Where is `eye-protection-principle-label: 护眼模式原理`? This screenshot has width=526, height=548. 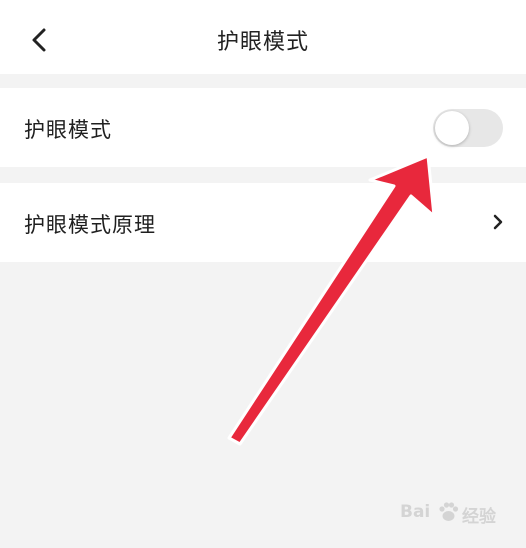 eye-protection-principle-label: 护眼模式原理 is located at coordinates (90, 225).